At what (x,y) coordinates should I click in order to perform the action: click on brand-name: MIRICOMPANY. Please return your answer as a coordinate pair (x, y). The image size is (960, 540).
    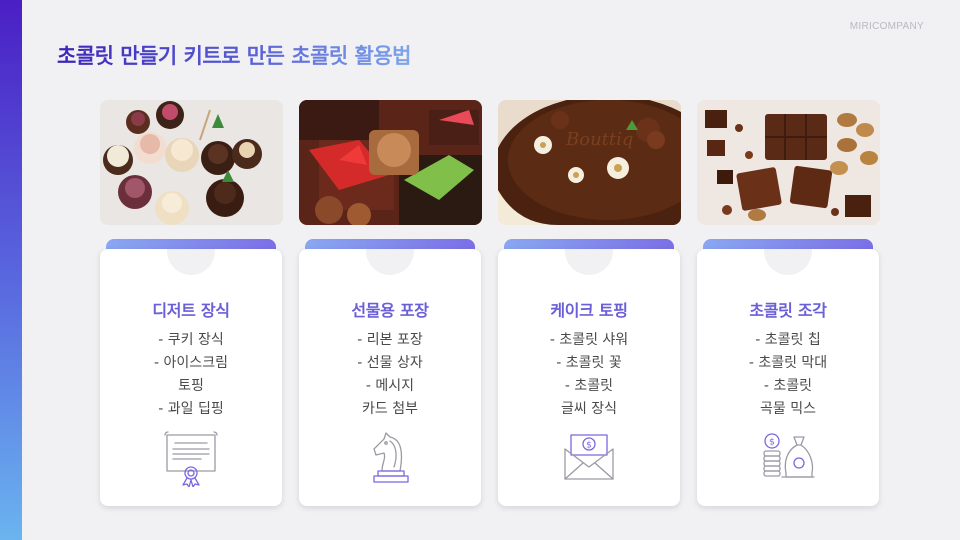
    Looking at the image, I should click on (886, 26).